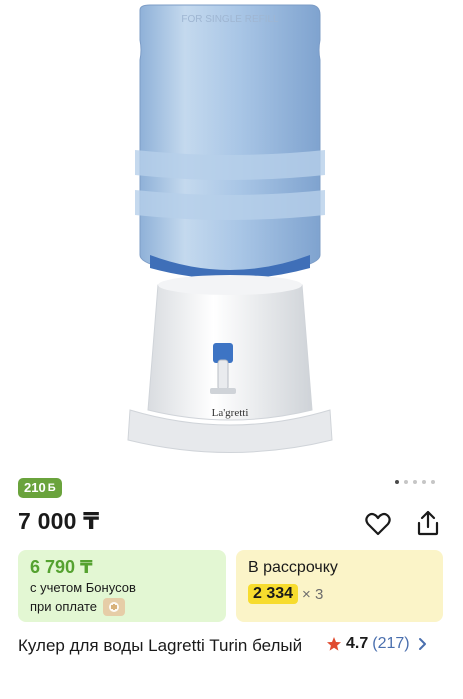 The image size is (463, 699). I want to click on installment-title: В рассрочку, so click(293, 567).